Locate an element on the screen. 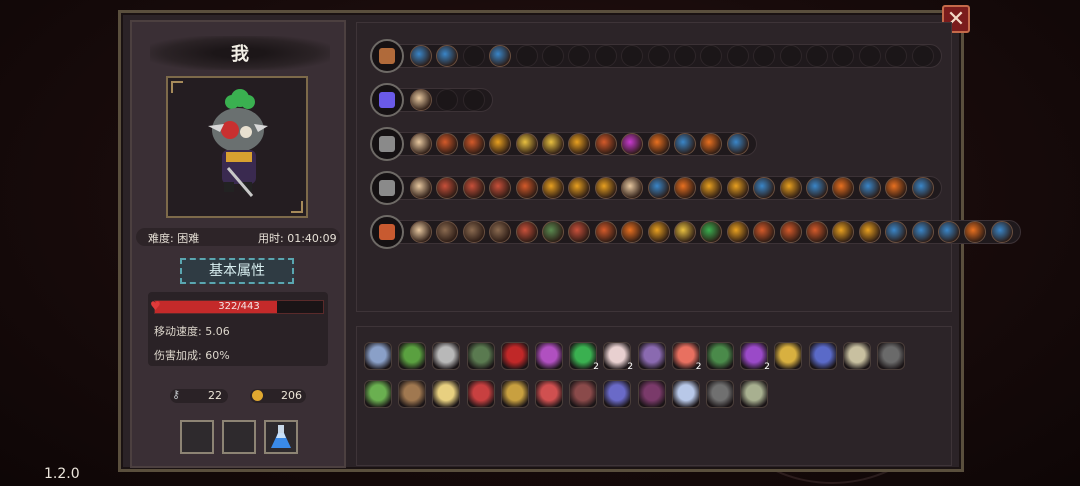  key-count: 22 is located at coordinates (215, 395).